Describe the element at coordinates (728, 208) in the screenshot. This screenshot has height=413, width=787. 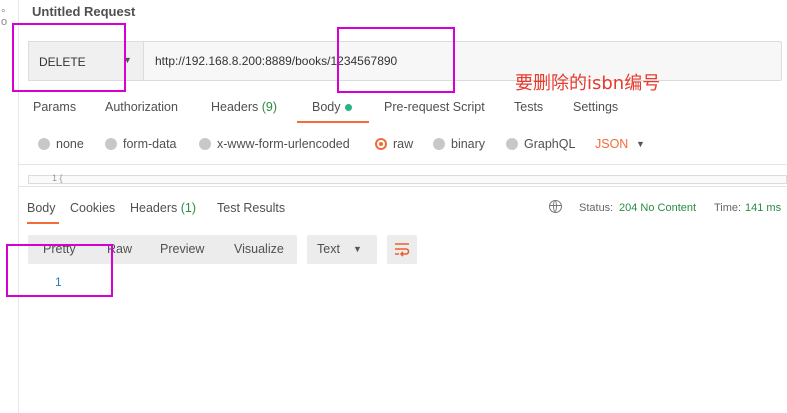
I see `time-label: Time:` at that location.